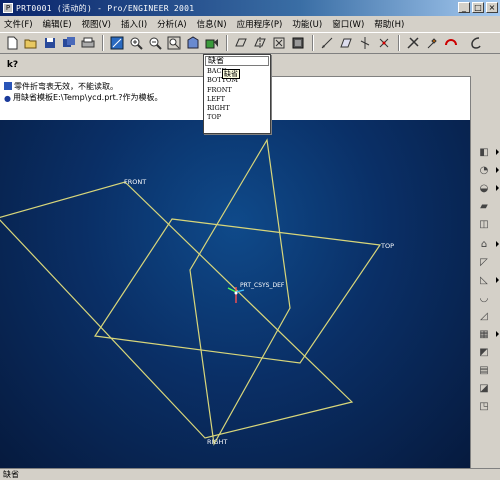 Image resolution: width=500 pixels, height=480 pixels. What do you see at coordinates (484, 316) in the screenshot?
I see `chamfer-icon: ◿` at bounding box center [484, 316].